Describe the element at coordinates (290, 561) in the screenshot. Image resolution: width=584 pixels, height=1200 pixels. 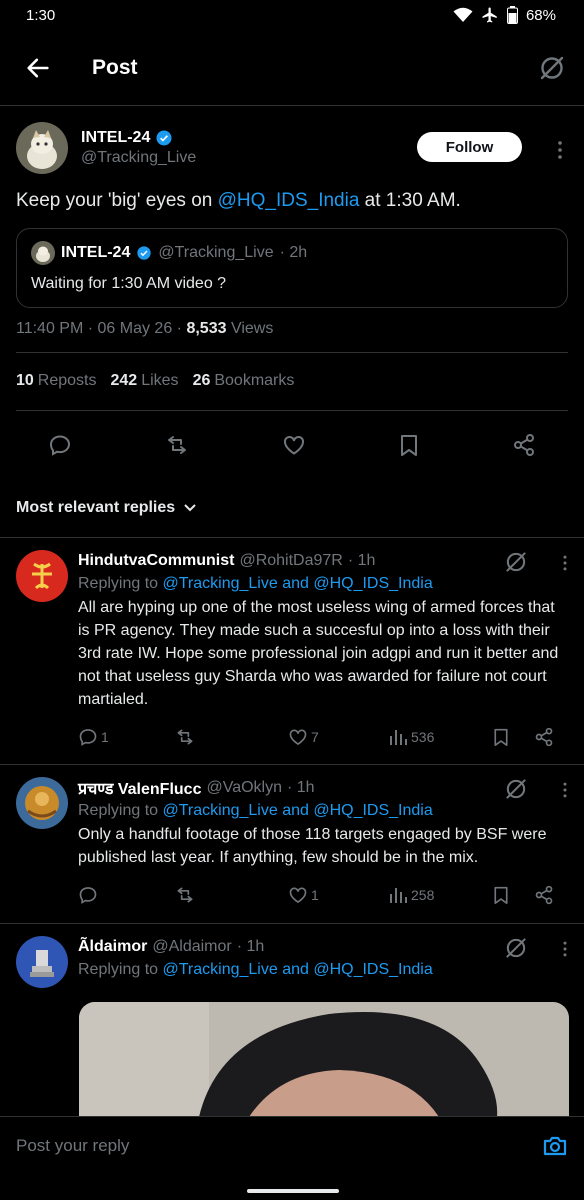
I see `reply-author-handle: @RohitDa97R` at that location.